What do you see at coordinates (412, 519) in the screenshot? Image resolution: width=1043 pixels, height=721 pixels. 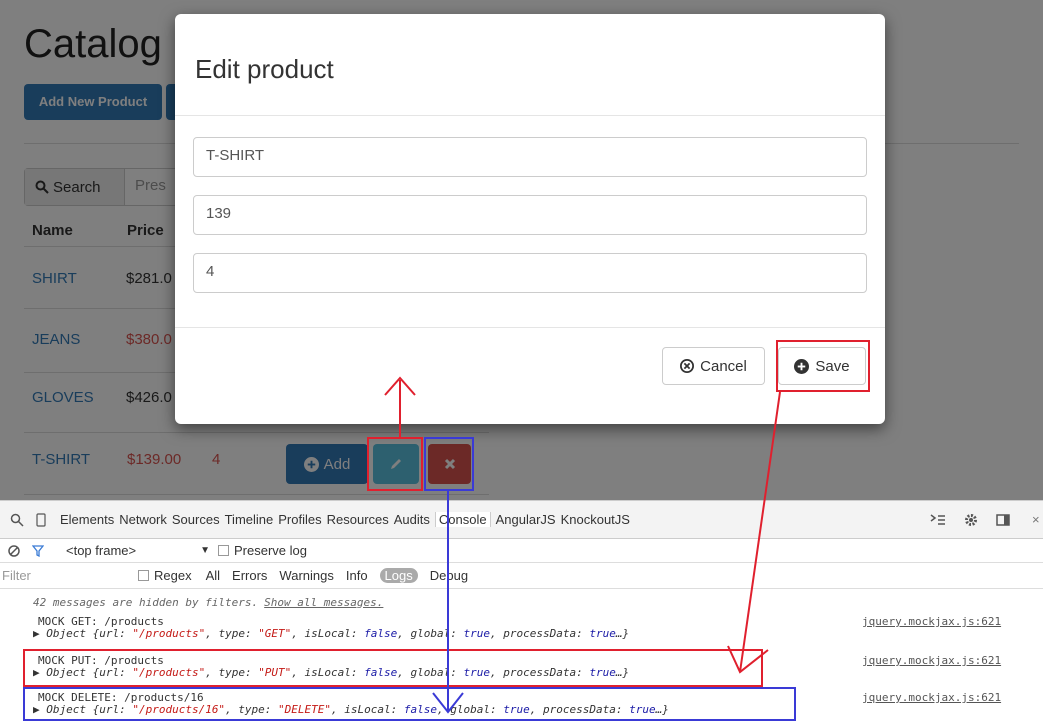 I see `tab-audits: Audits` at bounding box center [412, 519].